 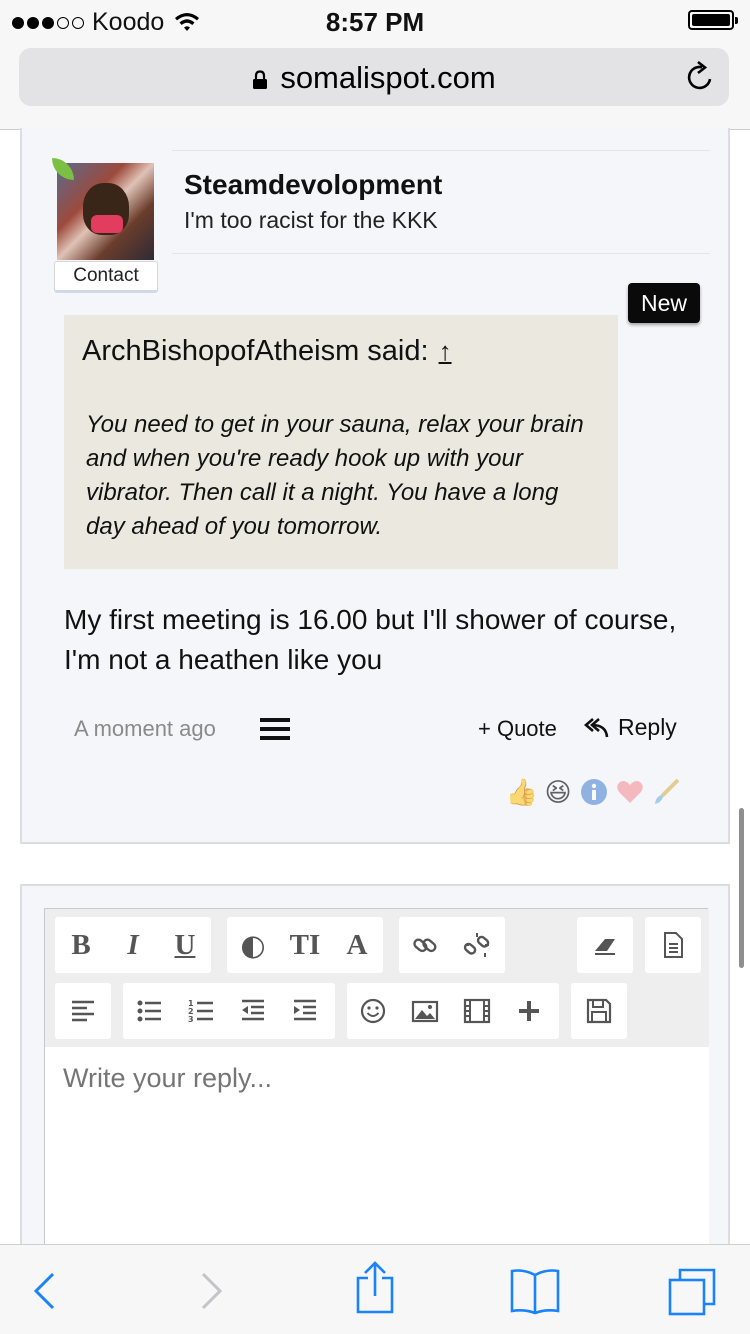 I want to click on unlink-icon, so click(x=477, y=945).